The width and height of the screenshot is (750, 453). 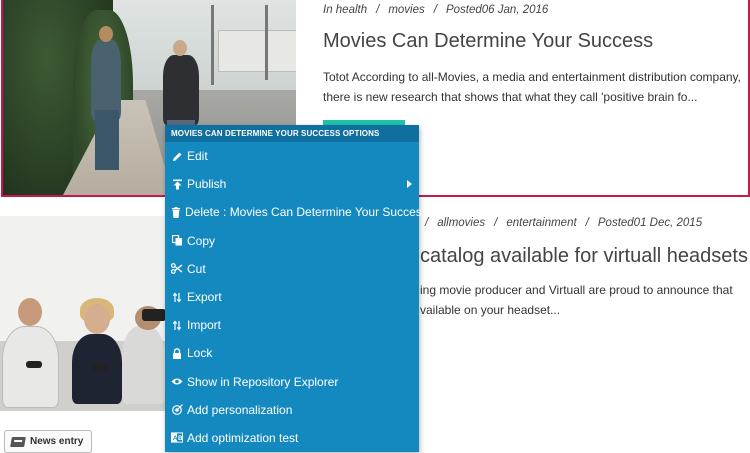 What do you see at coordinates (177, 184) in the screenshot?
I see `publish-icon` at bounding box center [177, 184].